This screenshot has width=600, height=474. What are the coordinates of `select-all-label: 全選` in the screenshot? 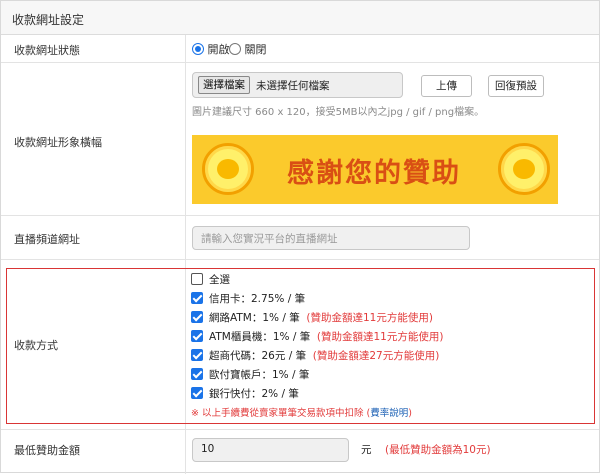 It's located at (219, 280).